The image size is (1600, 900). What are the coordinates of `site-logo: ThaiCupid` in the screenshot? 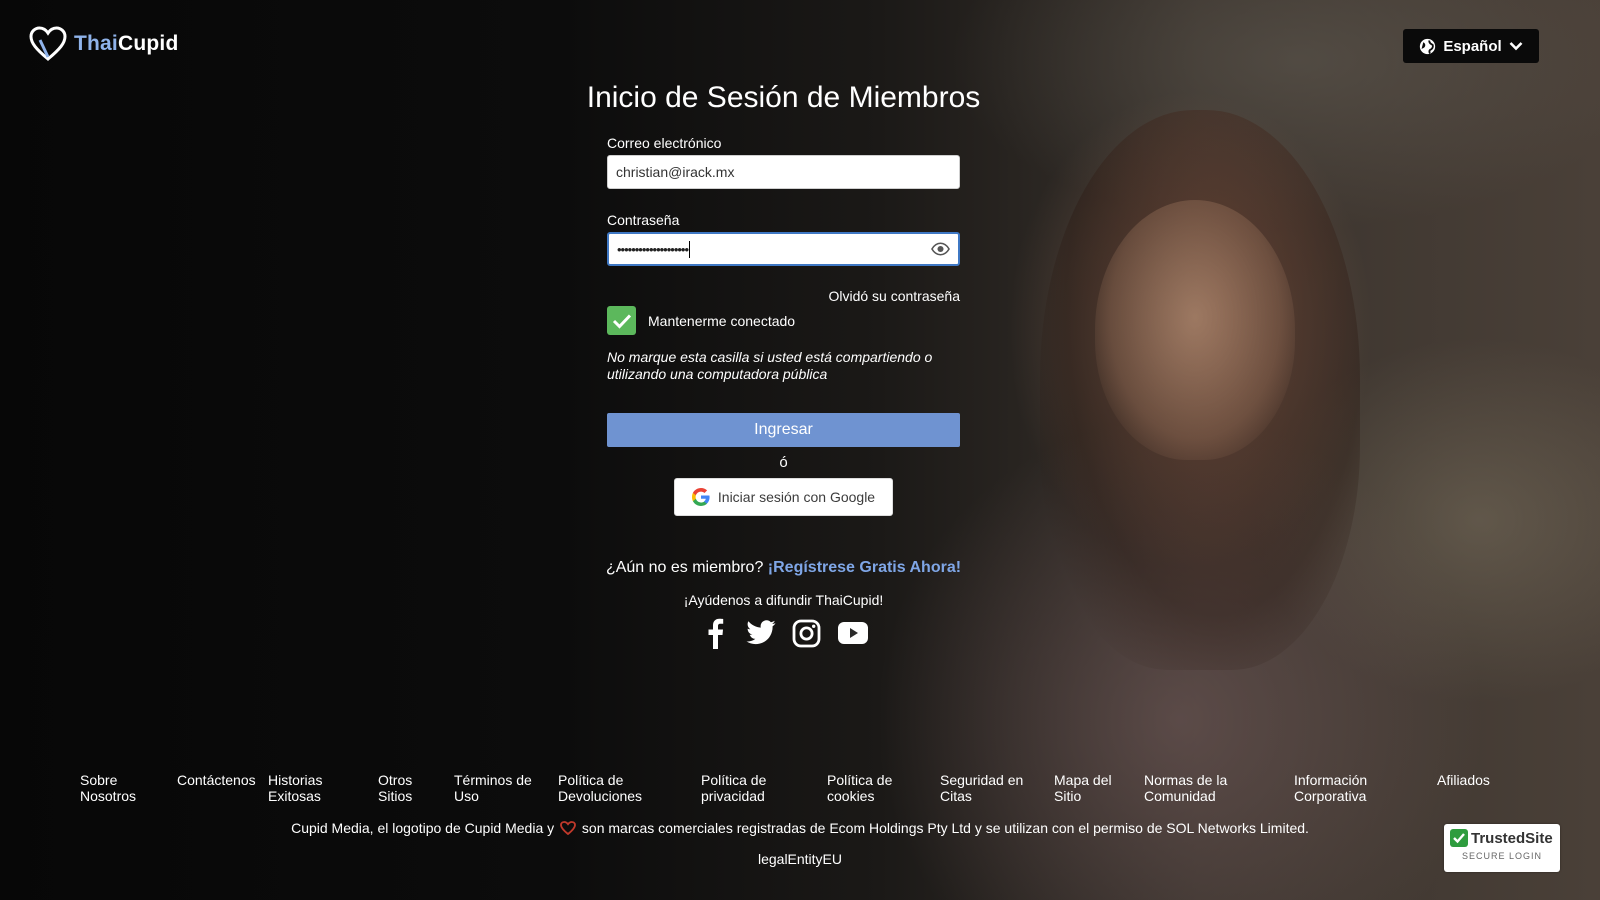 It's located at (103, 44).